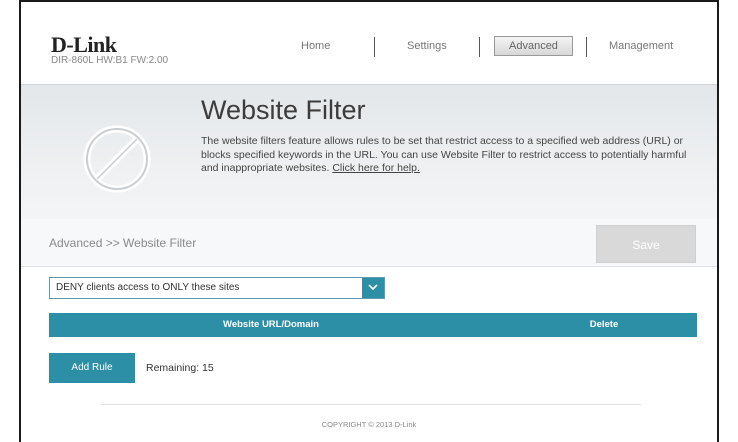 This screenshot has width=738, height=442. I want to click on footer-divider, so click(371, 404).